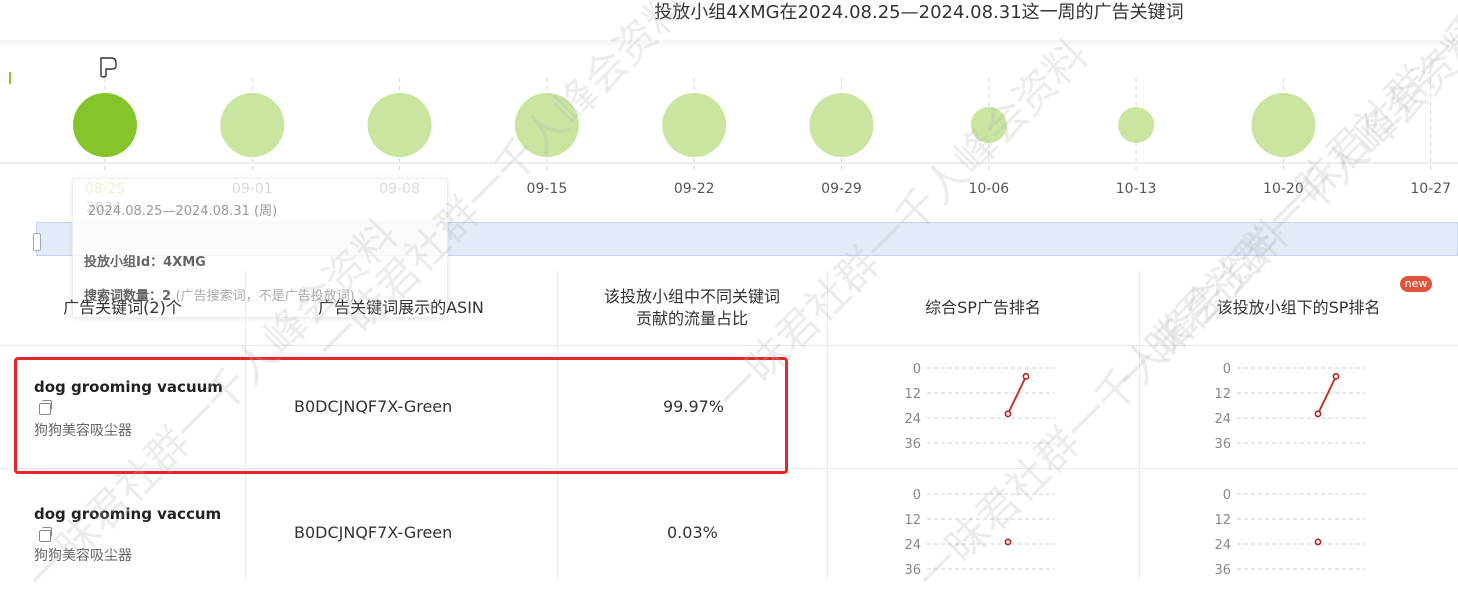 The image size is (1458, 603). What do you see at coordinates (1139, 425) in the screenshot?
I see `column-divider` at bounding box center [1139, 425].